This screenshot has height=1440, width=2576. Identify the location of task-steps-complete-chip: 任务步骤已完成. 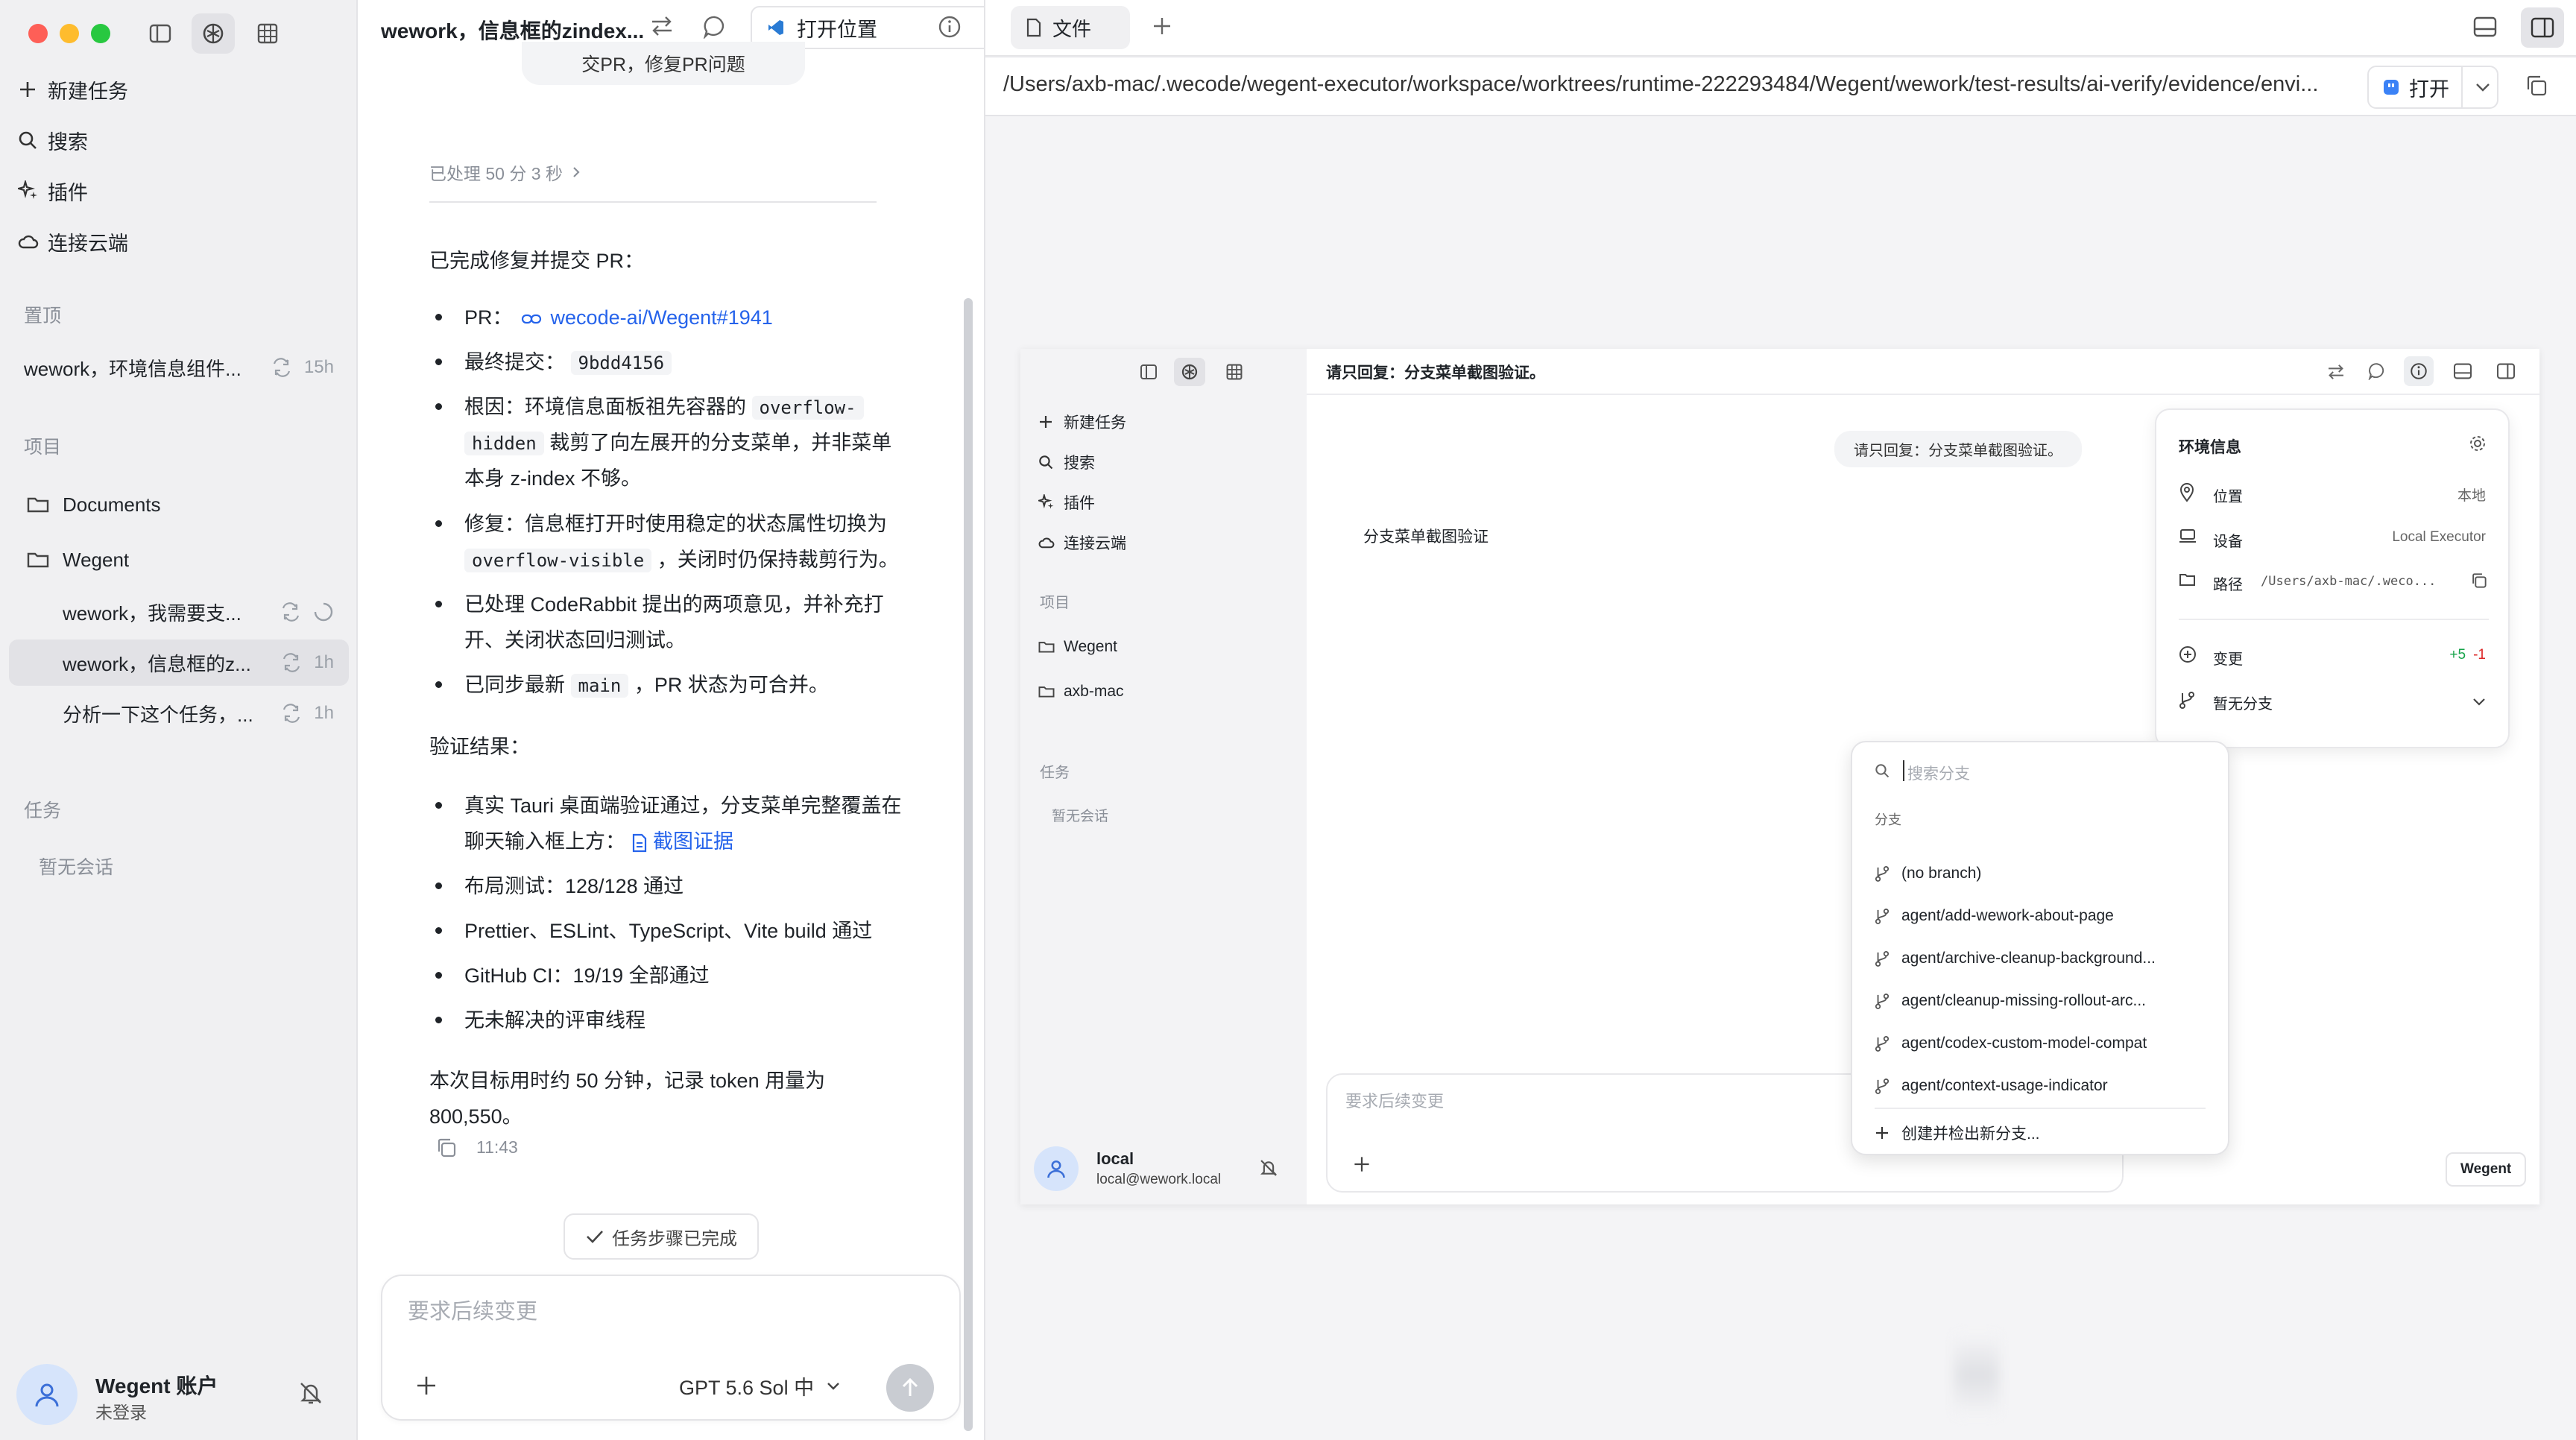
(661, 1236).